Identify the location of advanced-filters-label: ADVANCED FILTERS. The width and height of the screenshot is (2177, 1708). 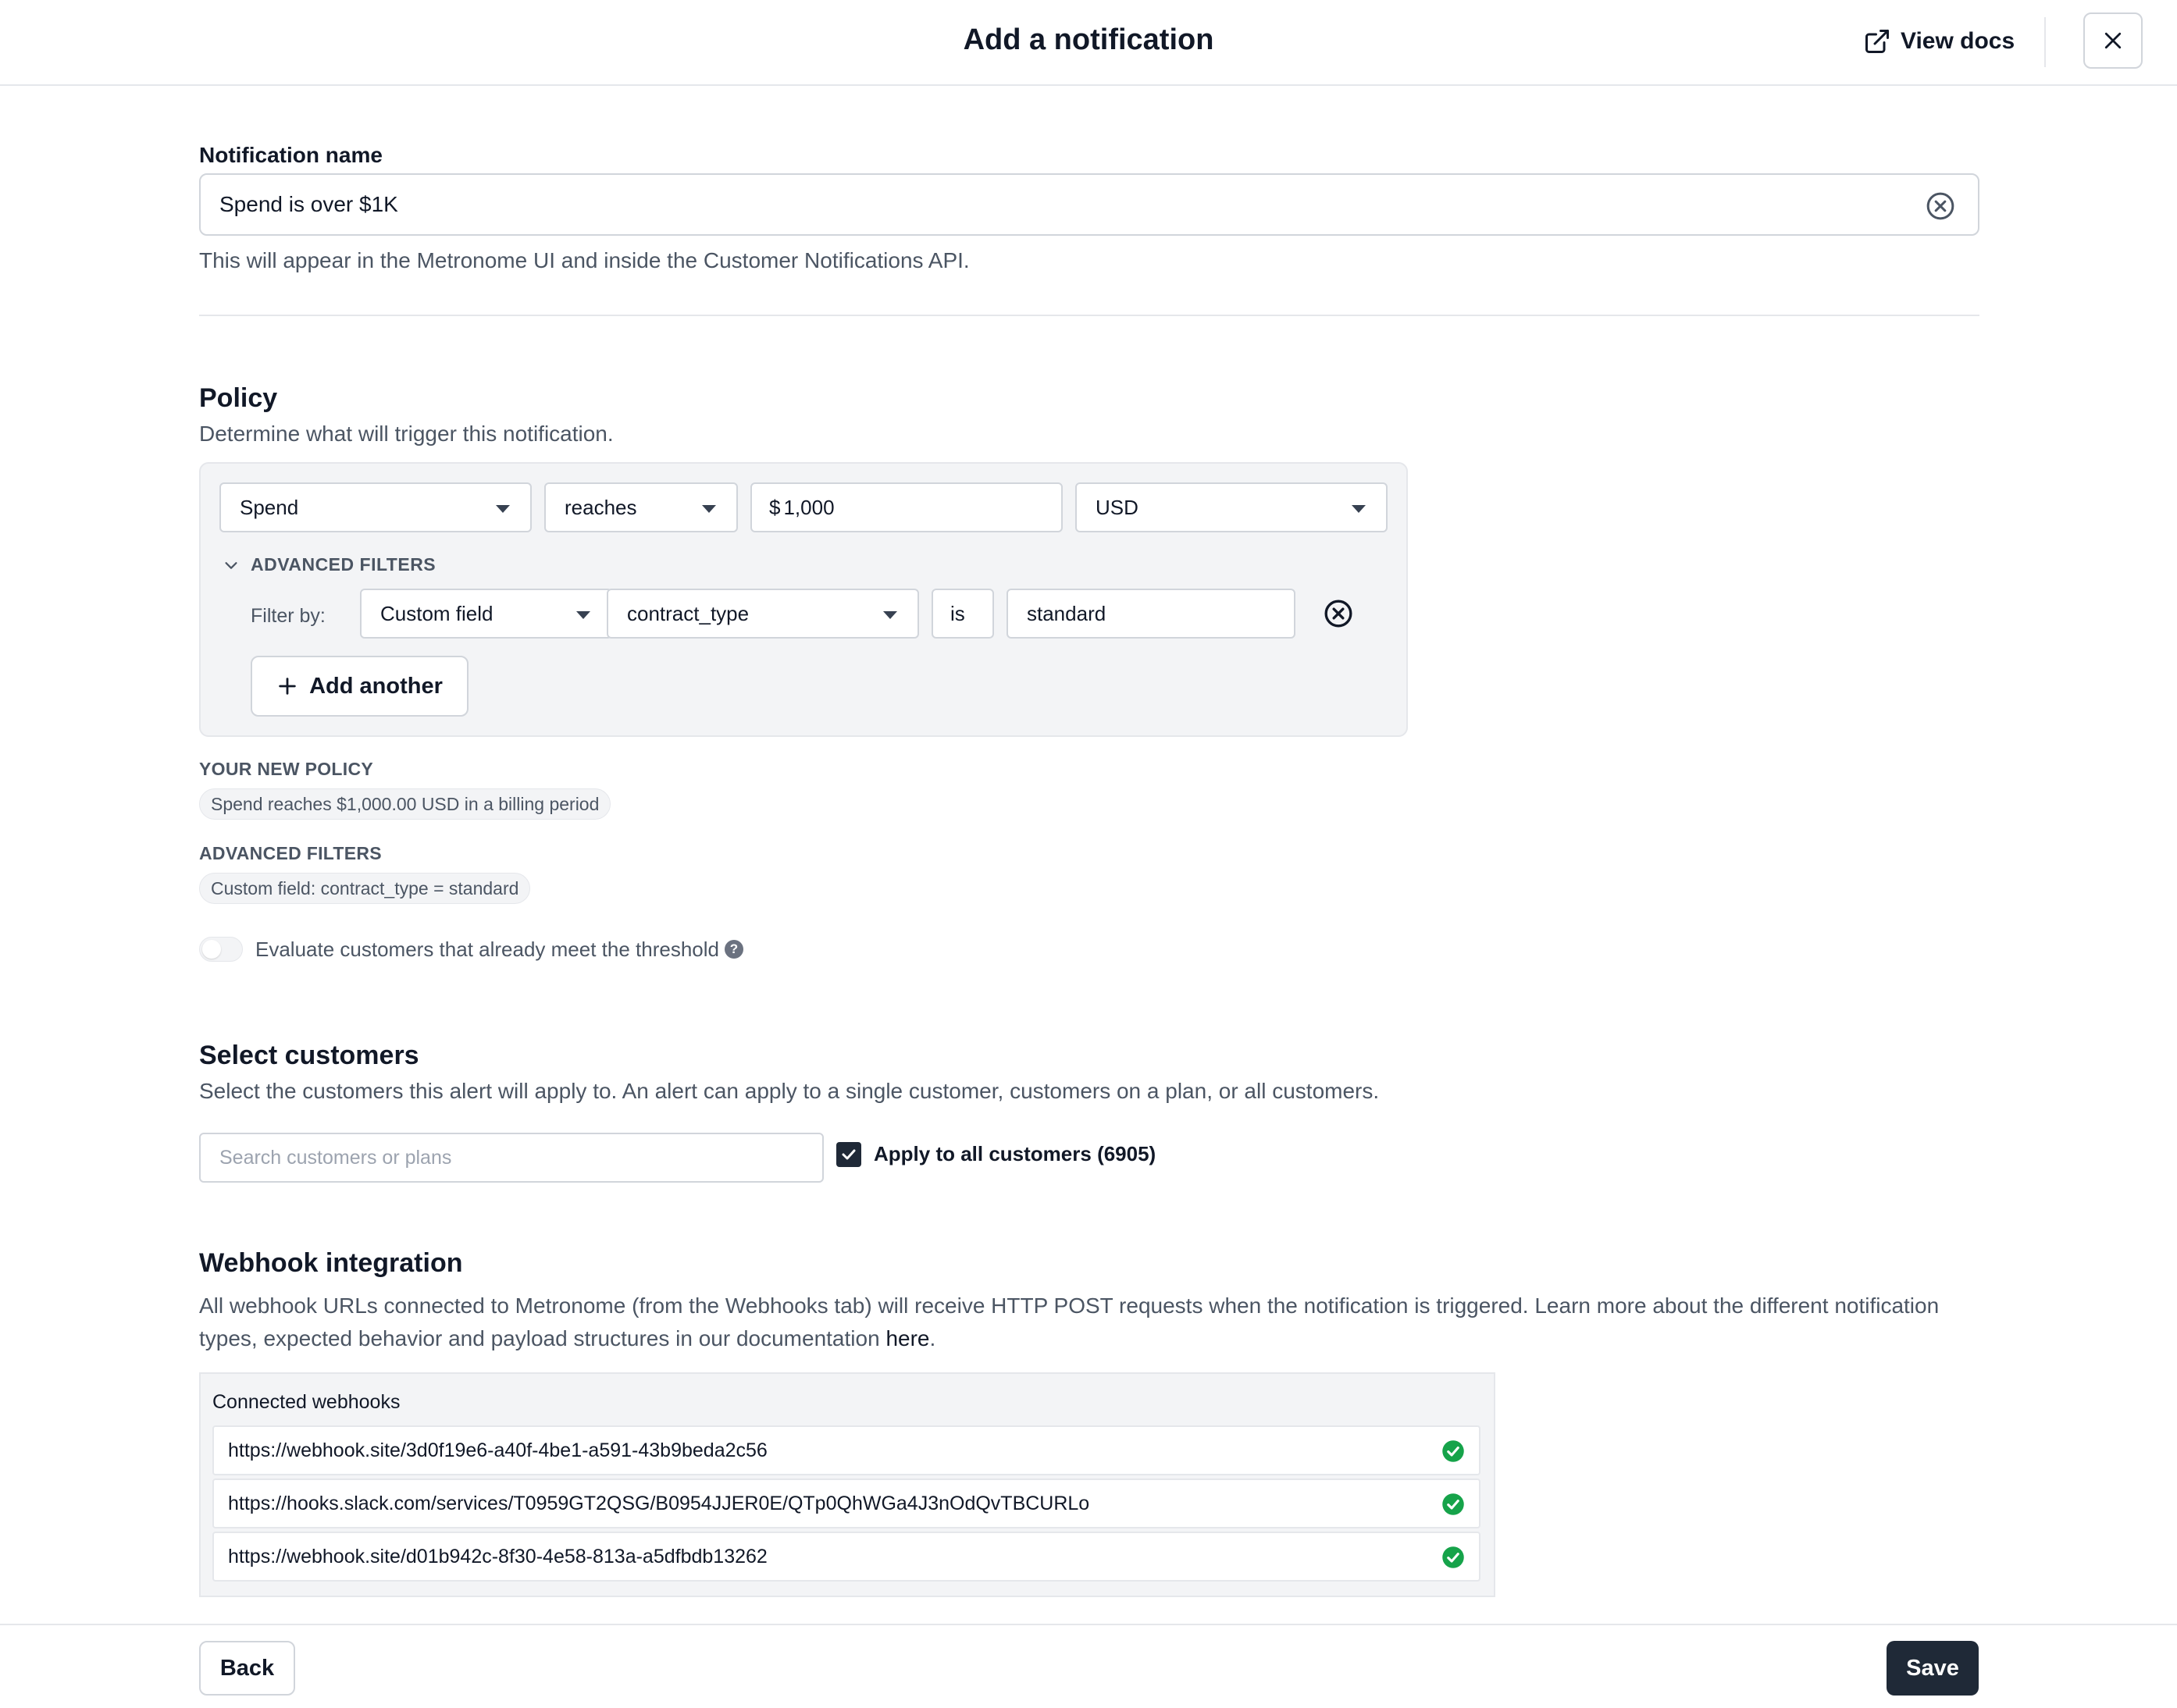
(343, 564).